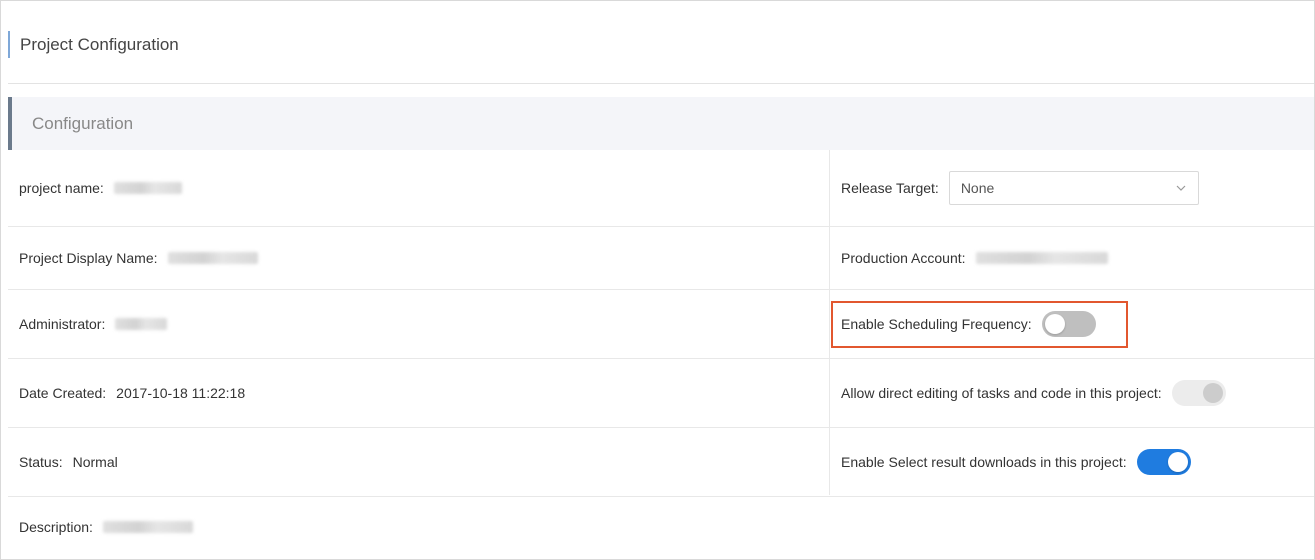 This screenshot has height=560, width=1315. I want to click on date-created-value: 2017-10-18 11:22:18, so click(181, 392).